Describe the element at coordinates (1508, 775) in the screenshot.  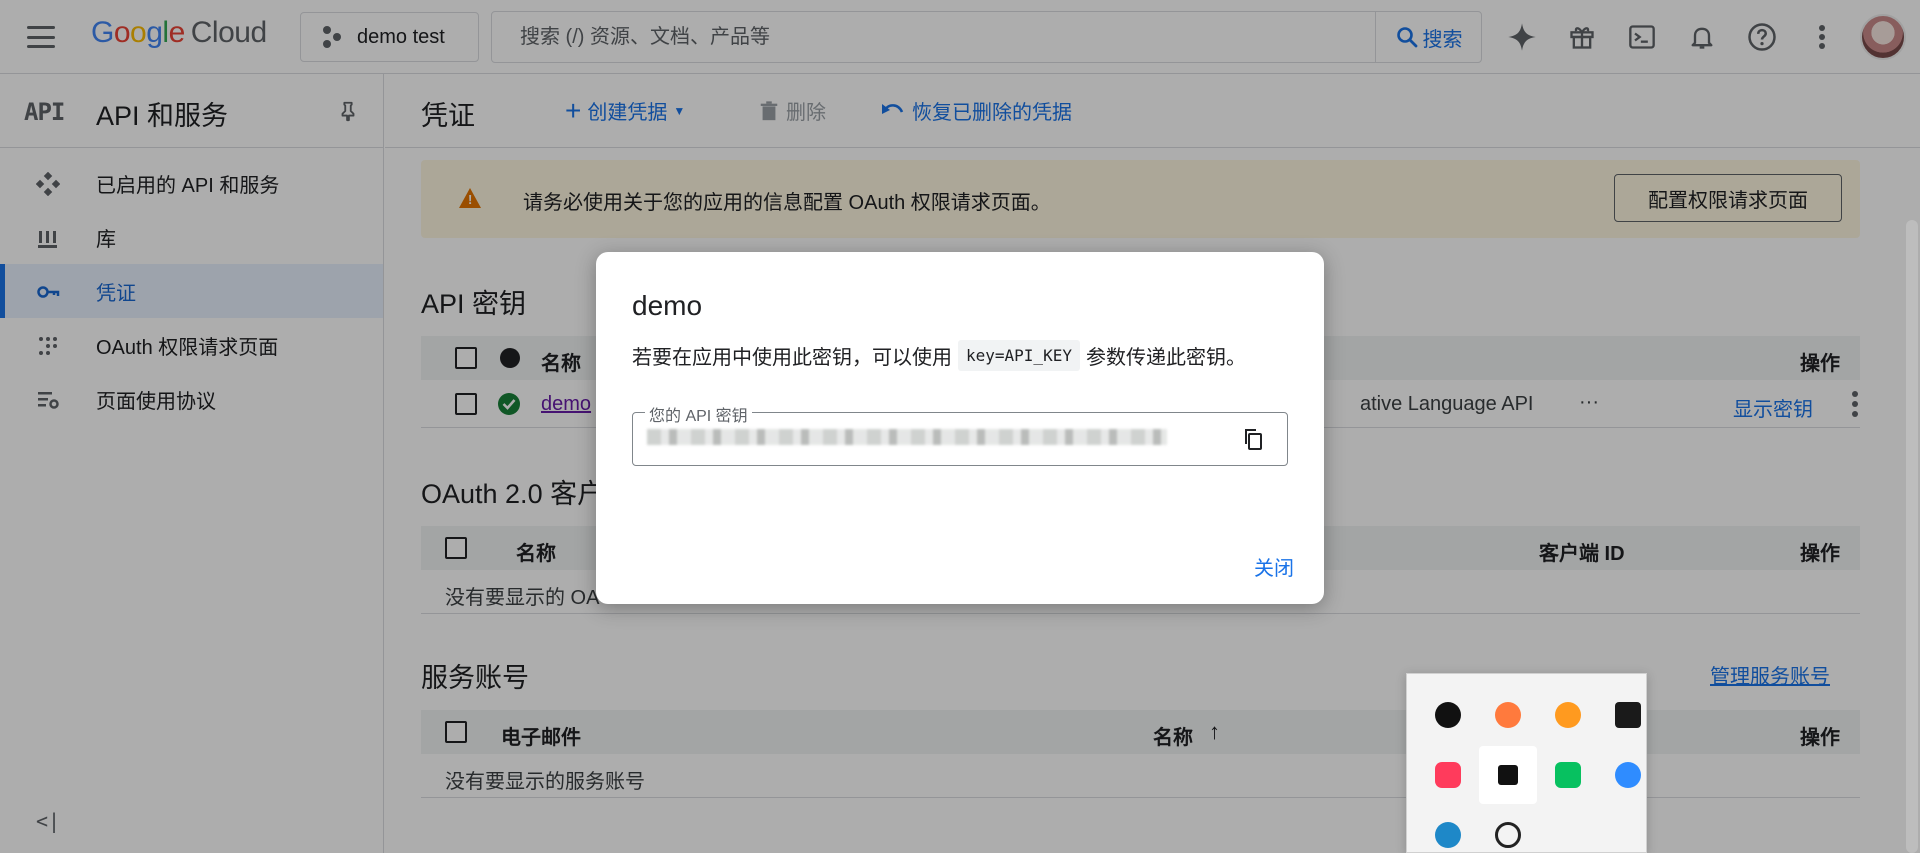
I see `black-square-app-icon` at that location.